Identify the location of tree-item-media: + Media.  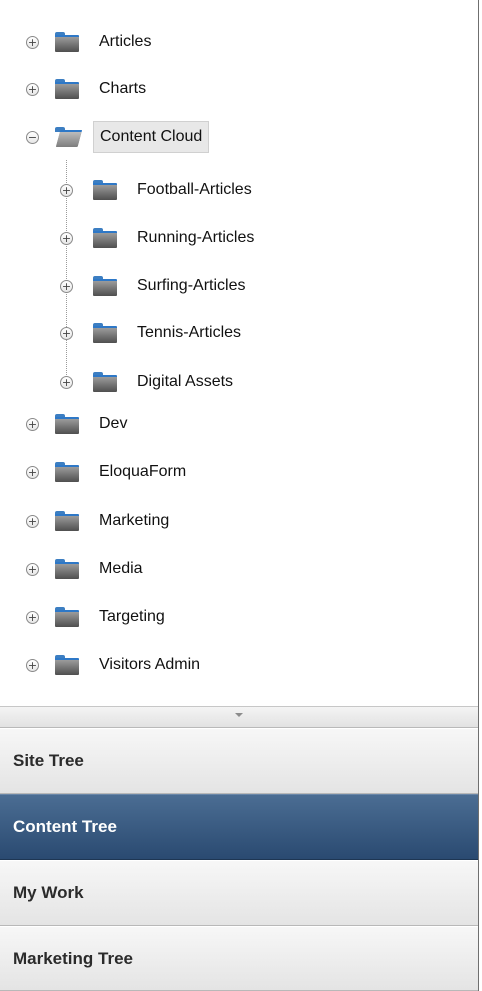
(84, 569).